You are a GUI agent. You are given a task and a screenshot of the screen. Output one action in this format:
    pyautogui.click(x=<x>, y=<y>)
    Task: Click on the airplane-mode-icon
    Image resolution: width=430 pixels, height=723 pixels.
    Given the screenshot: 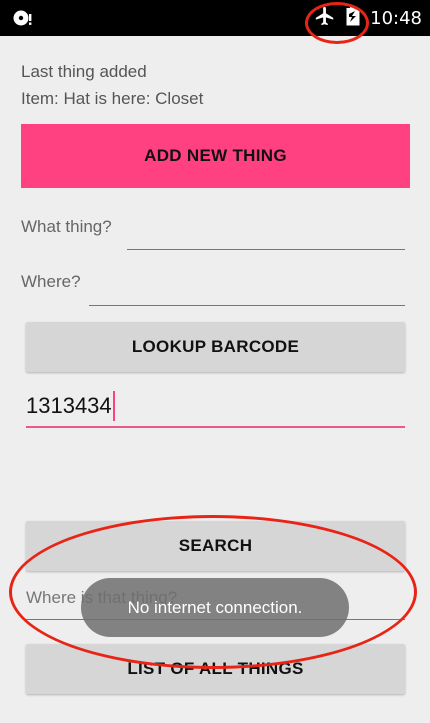 What is the action you would take?
    pyautogui.click(x=325, y=18)
    